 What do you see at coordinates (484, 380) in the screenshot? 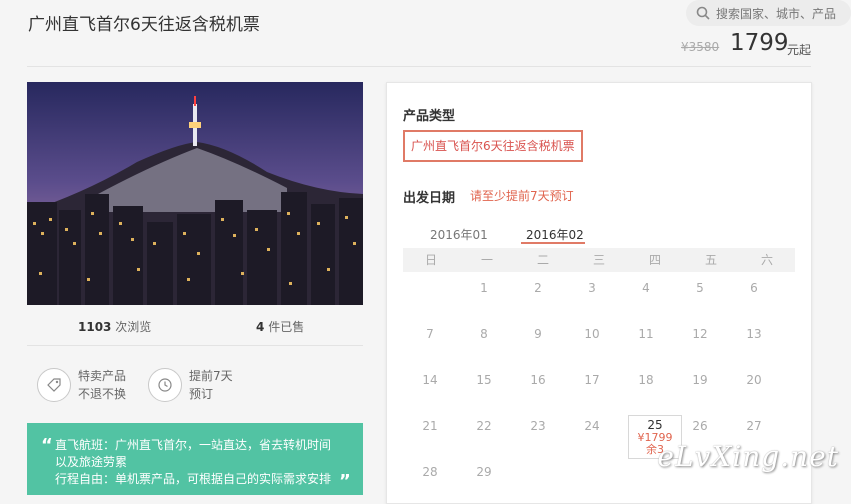
I see `calendar-day: 15` at bounding box center [484, 380].